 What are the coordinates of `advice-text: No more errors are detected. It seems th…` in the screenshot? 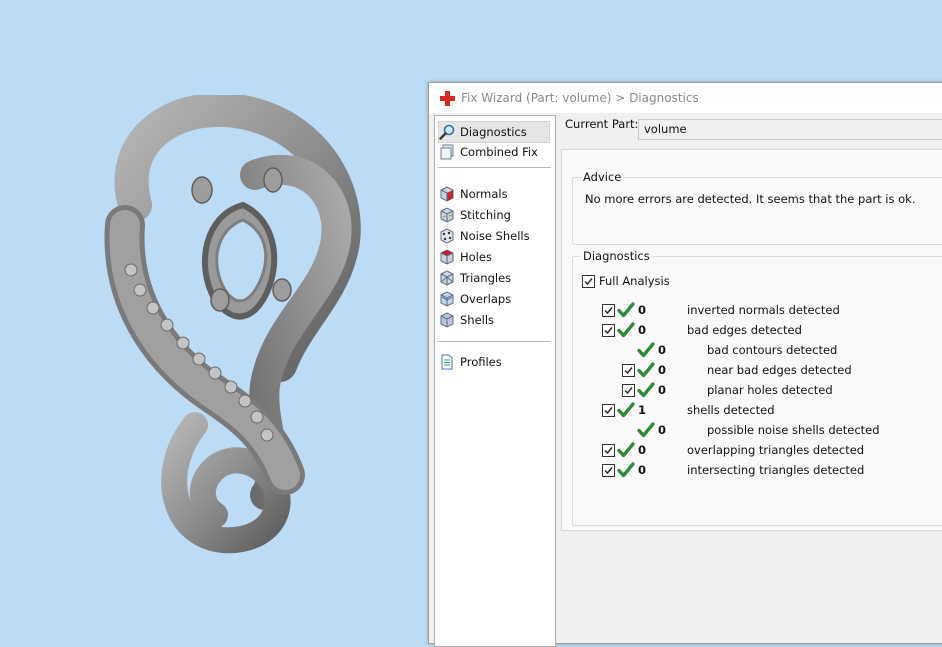 It's located at (750, 199).